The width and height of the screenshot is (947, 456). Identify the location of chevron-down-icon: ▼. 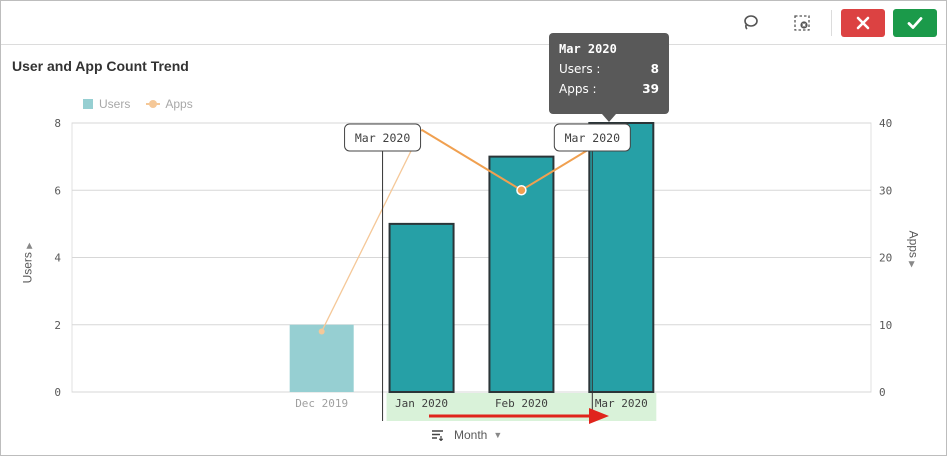
(498, 435).